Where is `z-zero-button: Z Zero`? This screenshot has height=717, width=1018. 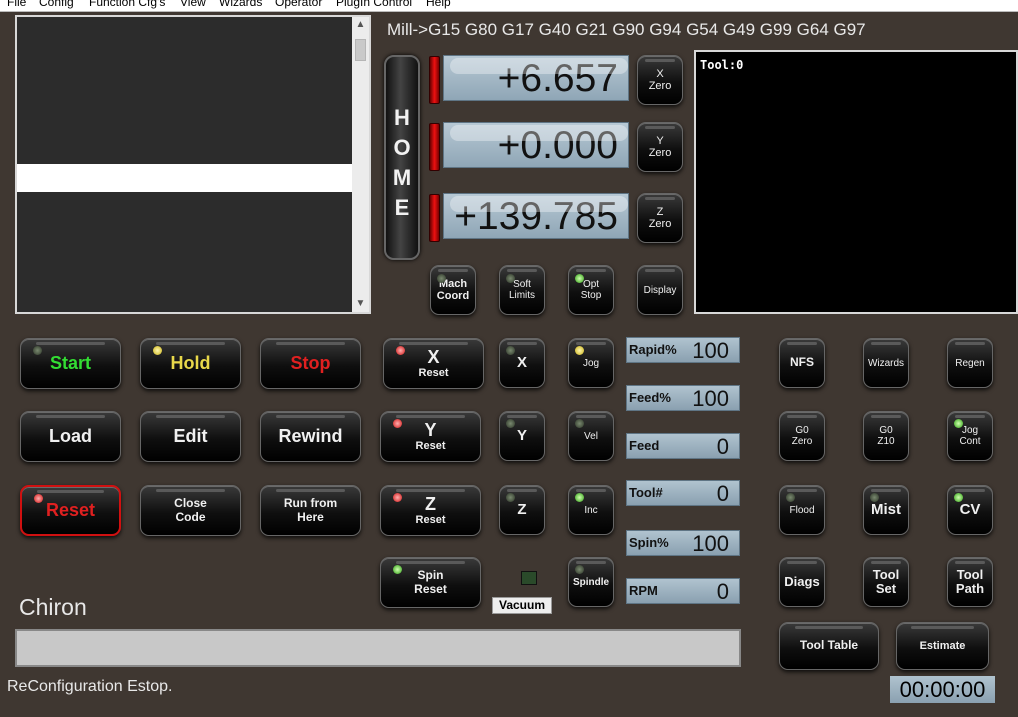 z-zero-button: Z Zero is located at coordinates (660, 218).